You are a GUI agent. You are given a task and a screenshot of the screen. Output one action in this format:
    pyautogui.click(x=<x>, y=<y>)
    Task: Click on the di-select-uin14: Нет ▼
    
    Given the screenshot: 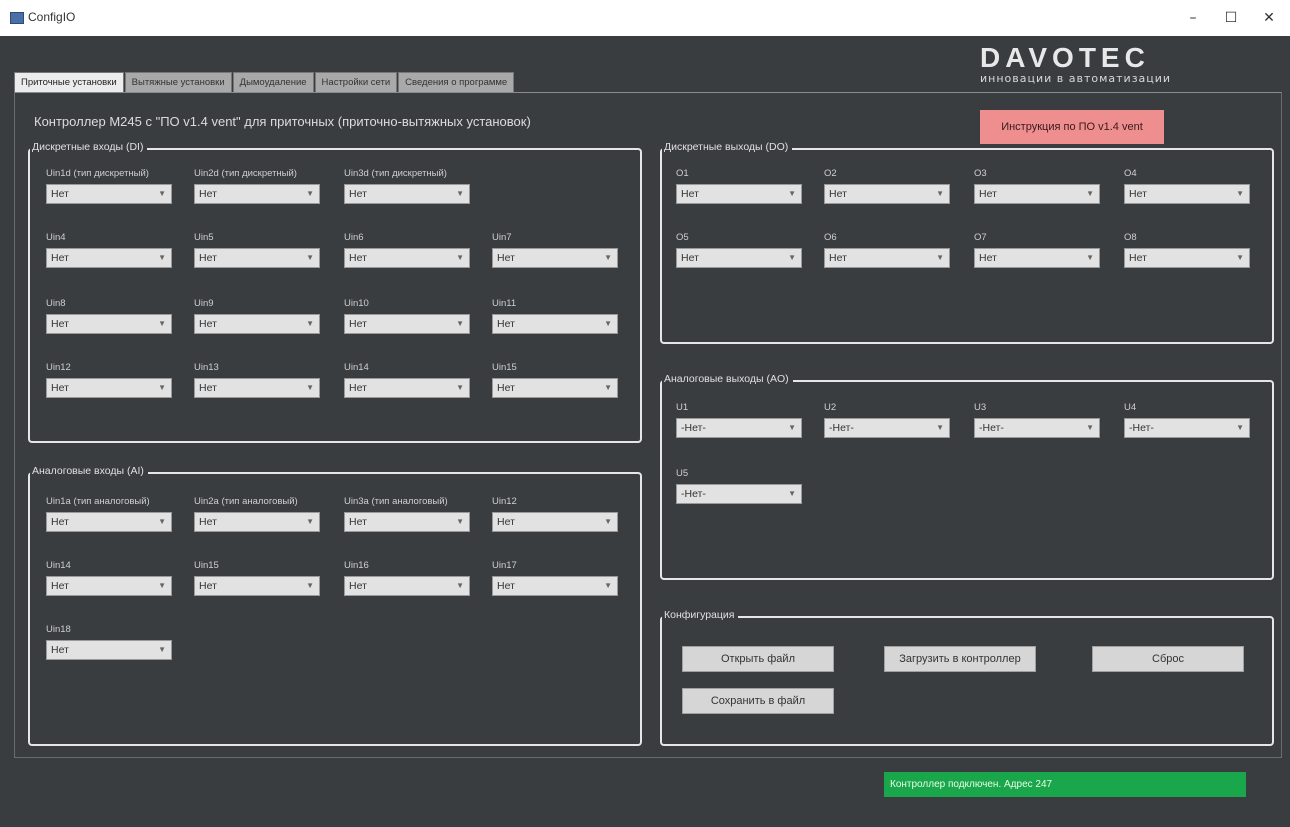 What is the action you would take?
    pyautogui.click(x=407, y=388)
    